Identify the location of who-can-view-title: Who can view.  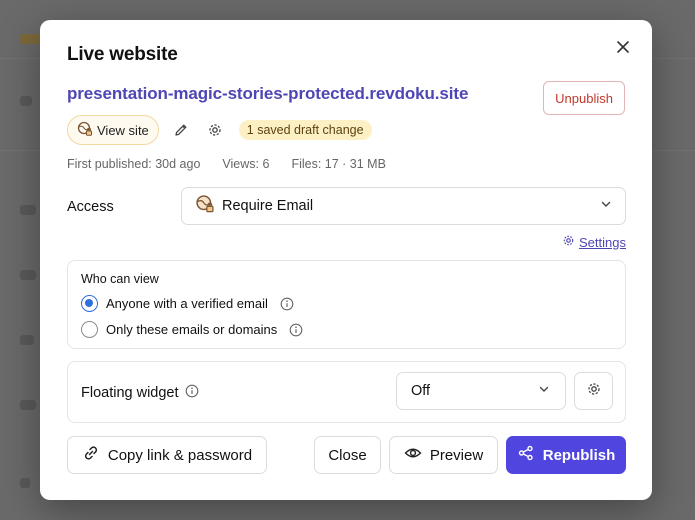
(120, 279).